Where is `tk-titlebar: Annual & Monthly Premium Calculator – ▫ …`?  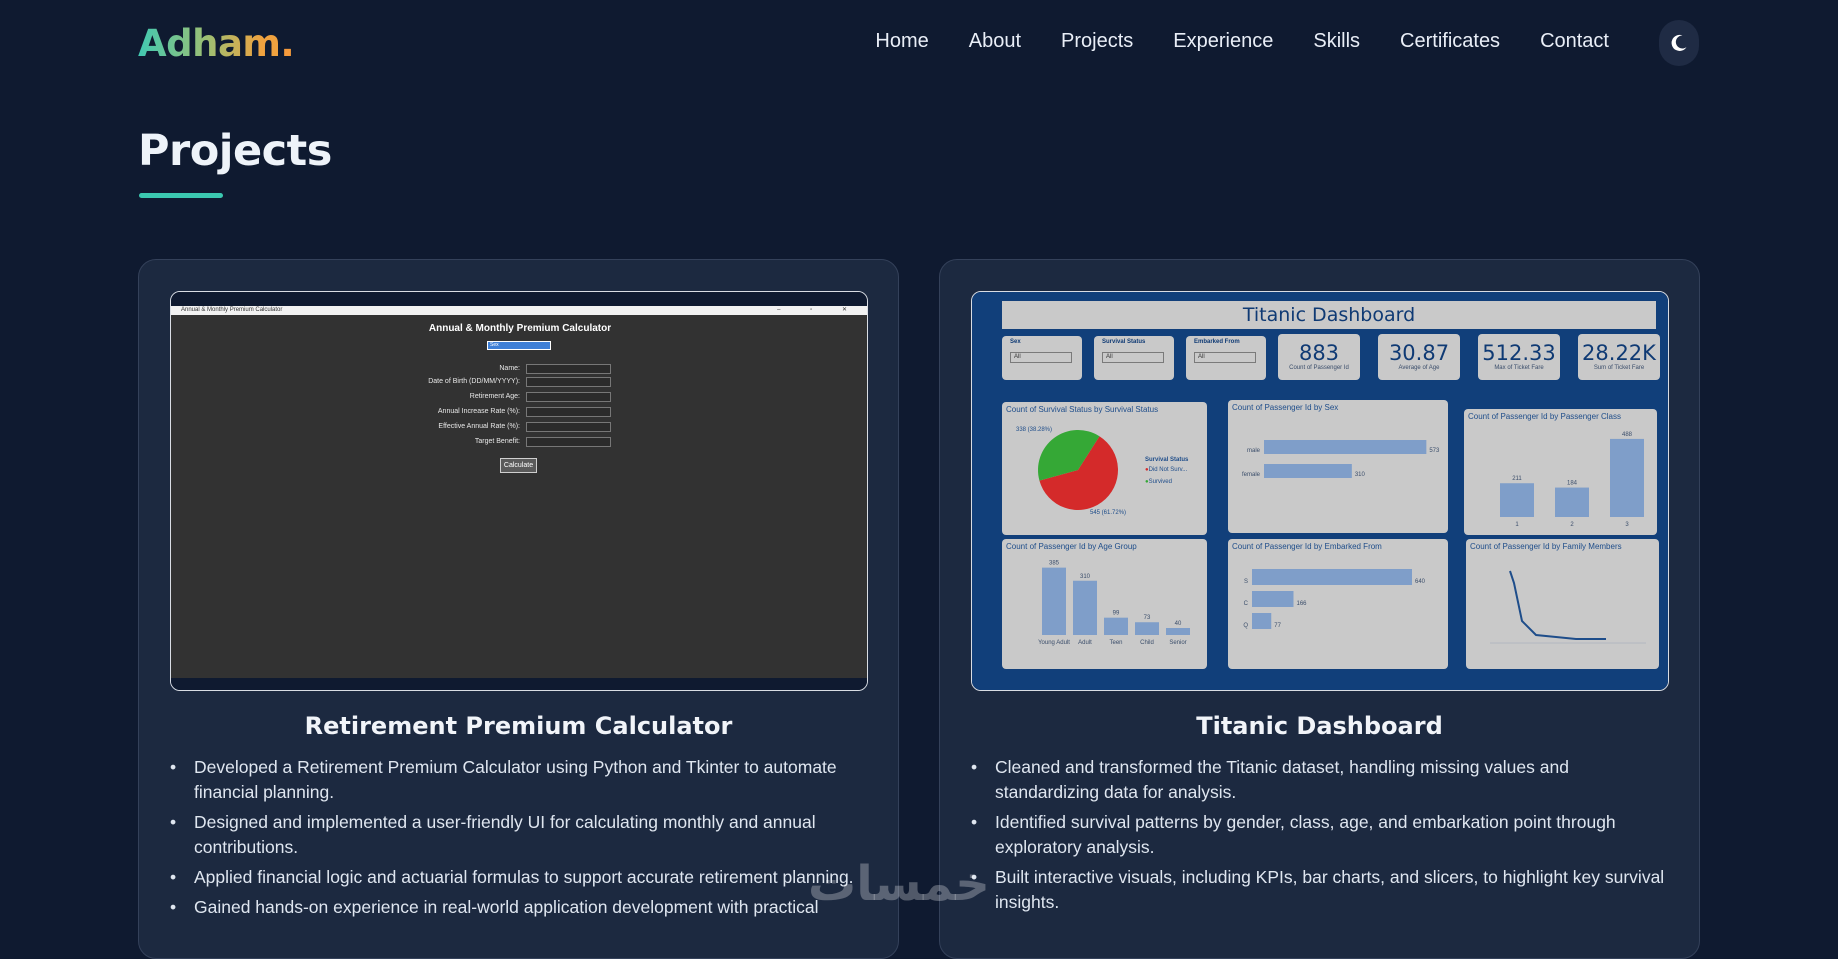
tk-titlebar: Annual & Monthly Premium Calculator – ▫ … is located at coordinates (519, 310).